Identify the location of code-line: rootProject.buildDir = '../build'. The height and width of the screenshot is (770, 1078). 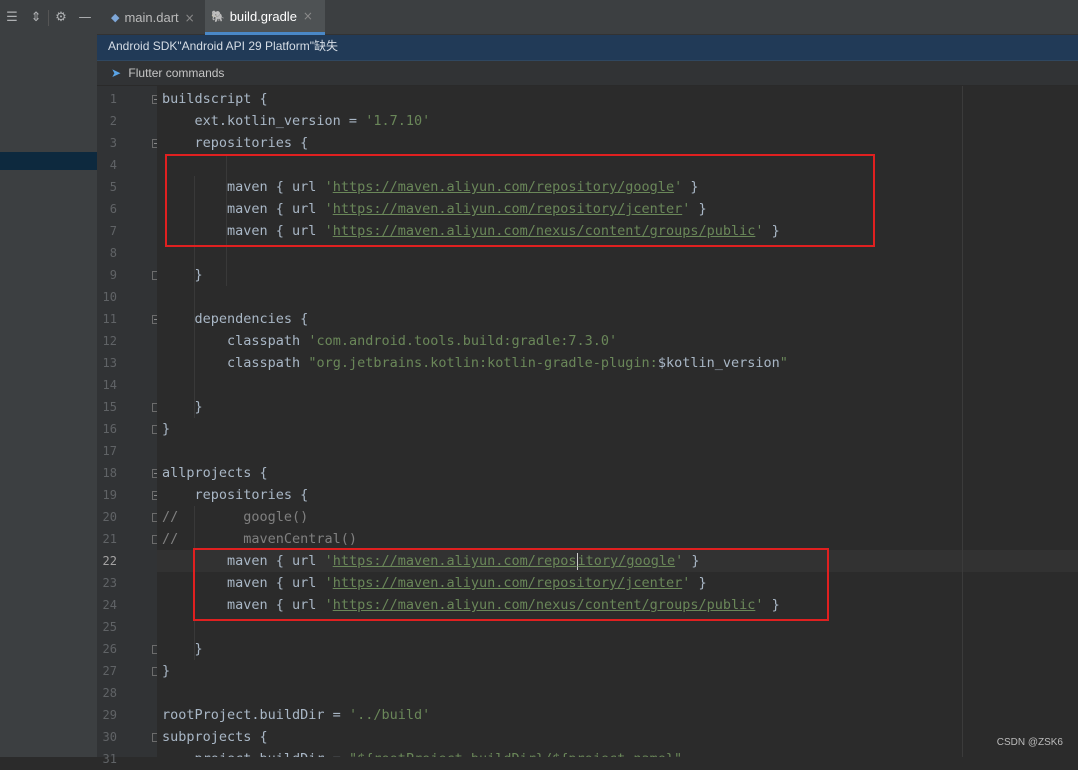
(296, 715).